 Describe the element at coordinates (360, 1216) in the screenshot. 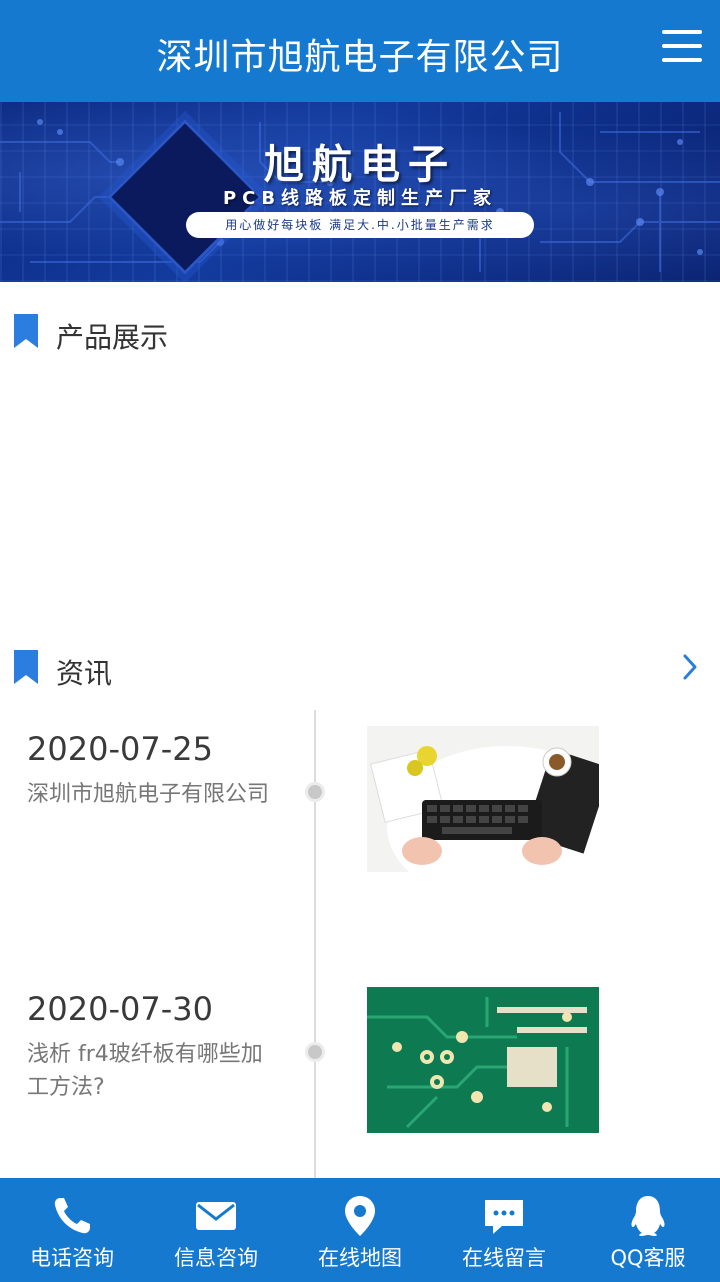

I see `map-pin-icon` at that location.